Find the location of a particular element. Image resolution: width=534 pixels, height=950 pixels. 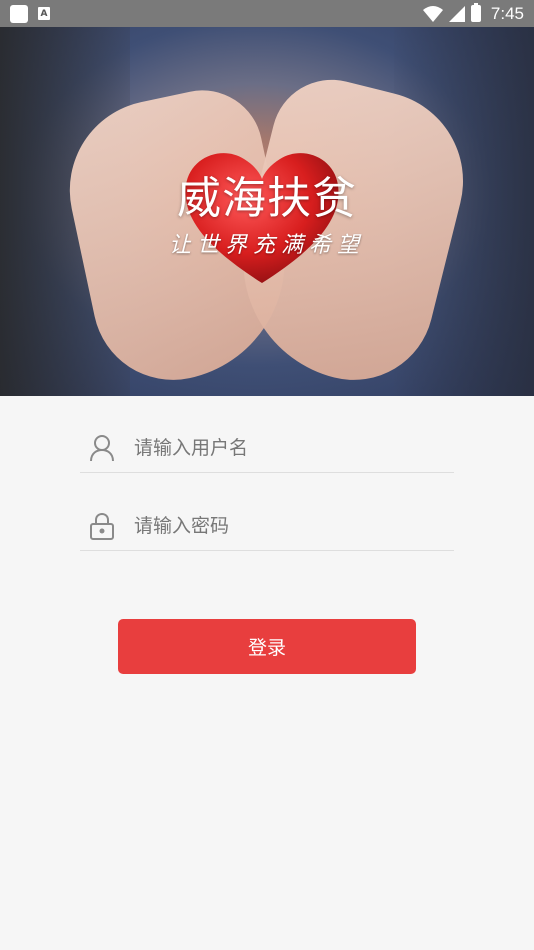

username-input is located at coordinates (294, 447).